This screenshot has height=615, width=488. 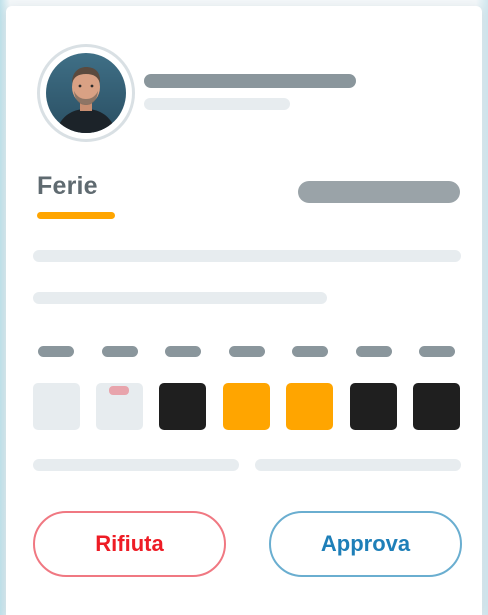 I want to click on request-type-title: Ferie, so click(x=67, y=186).